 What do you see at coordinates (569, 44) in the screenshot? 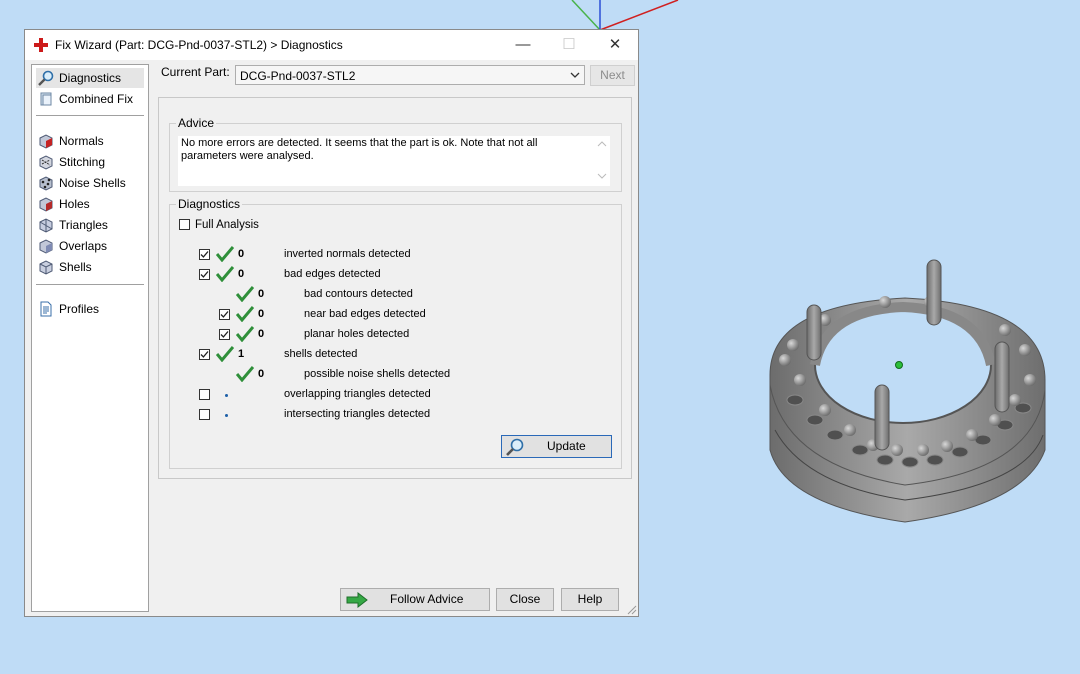
I see `maximize-button: ☐` at bounding box center [569, 44].